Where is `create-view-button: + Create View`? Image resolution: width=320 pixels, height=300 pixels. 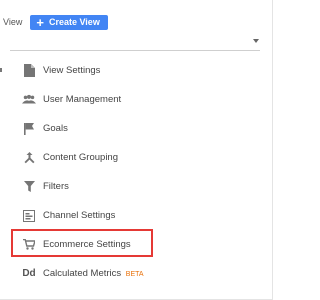
create-view-button: + Create View is located at coordinates (69, 22).